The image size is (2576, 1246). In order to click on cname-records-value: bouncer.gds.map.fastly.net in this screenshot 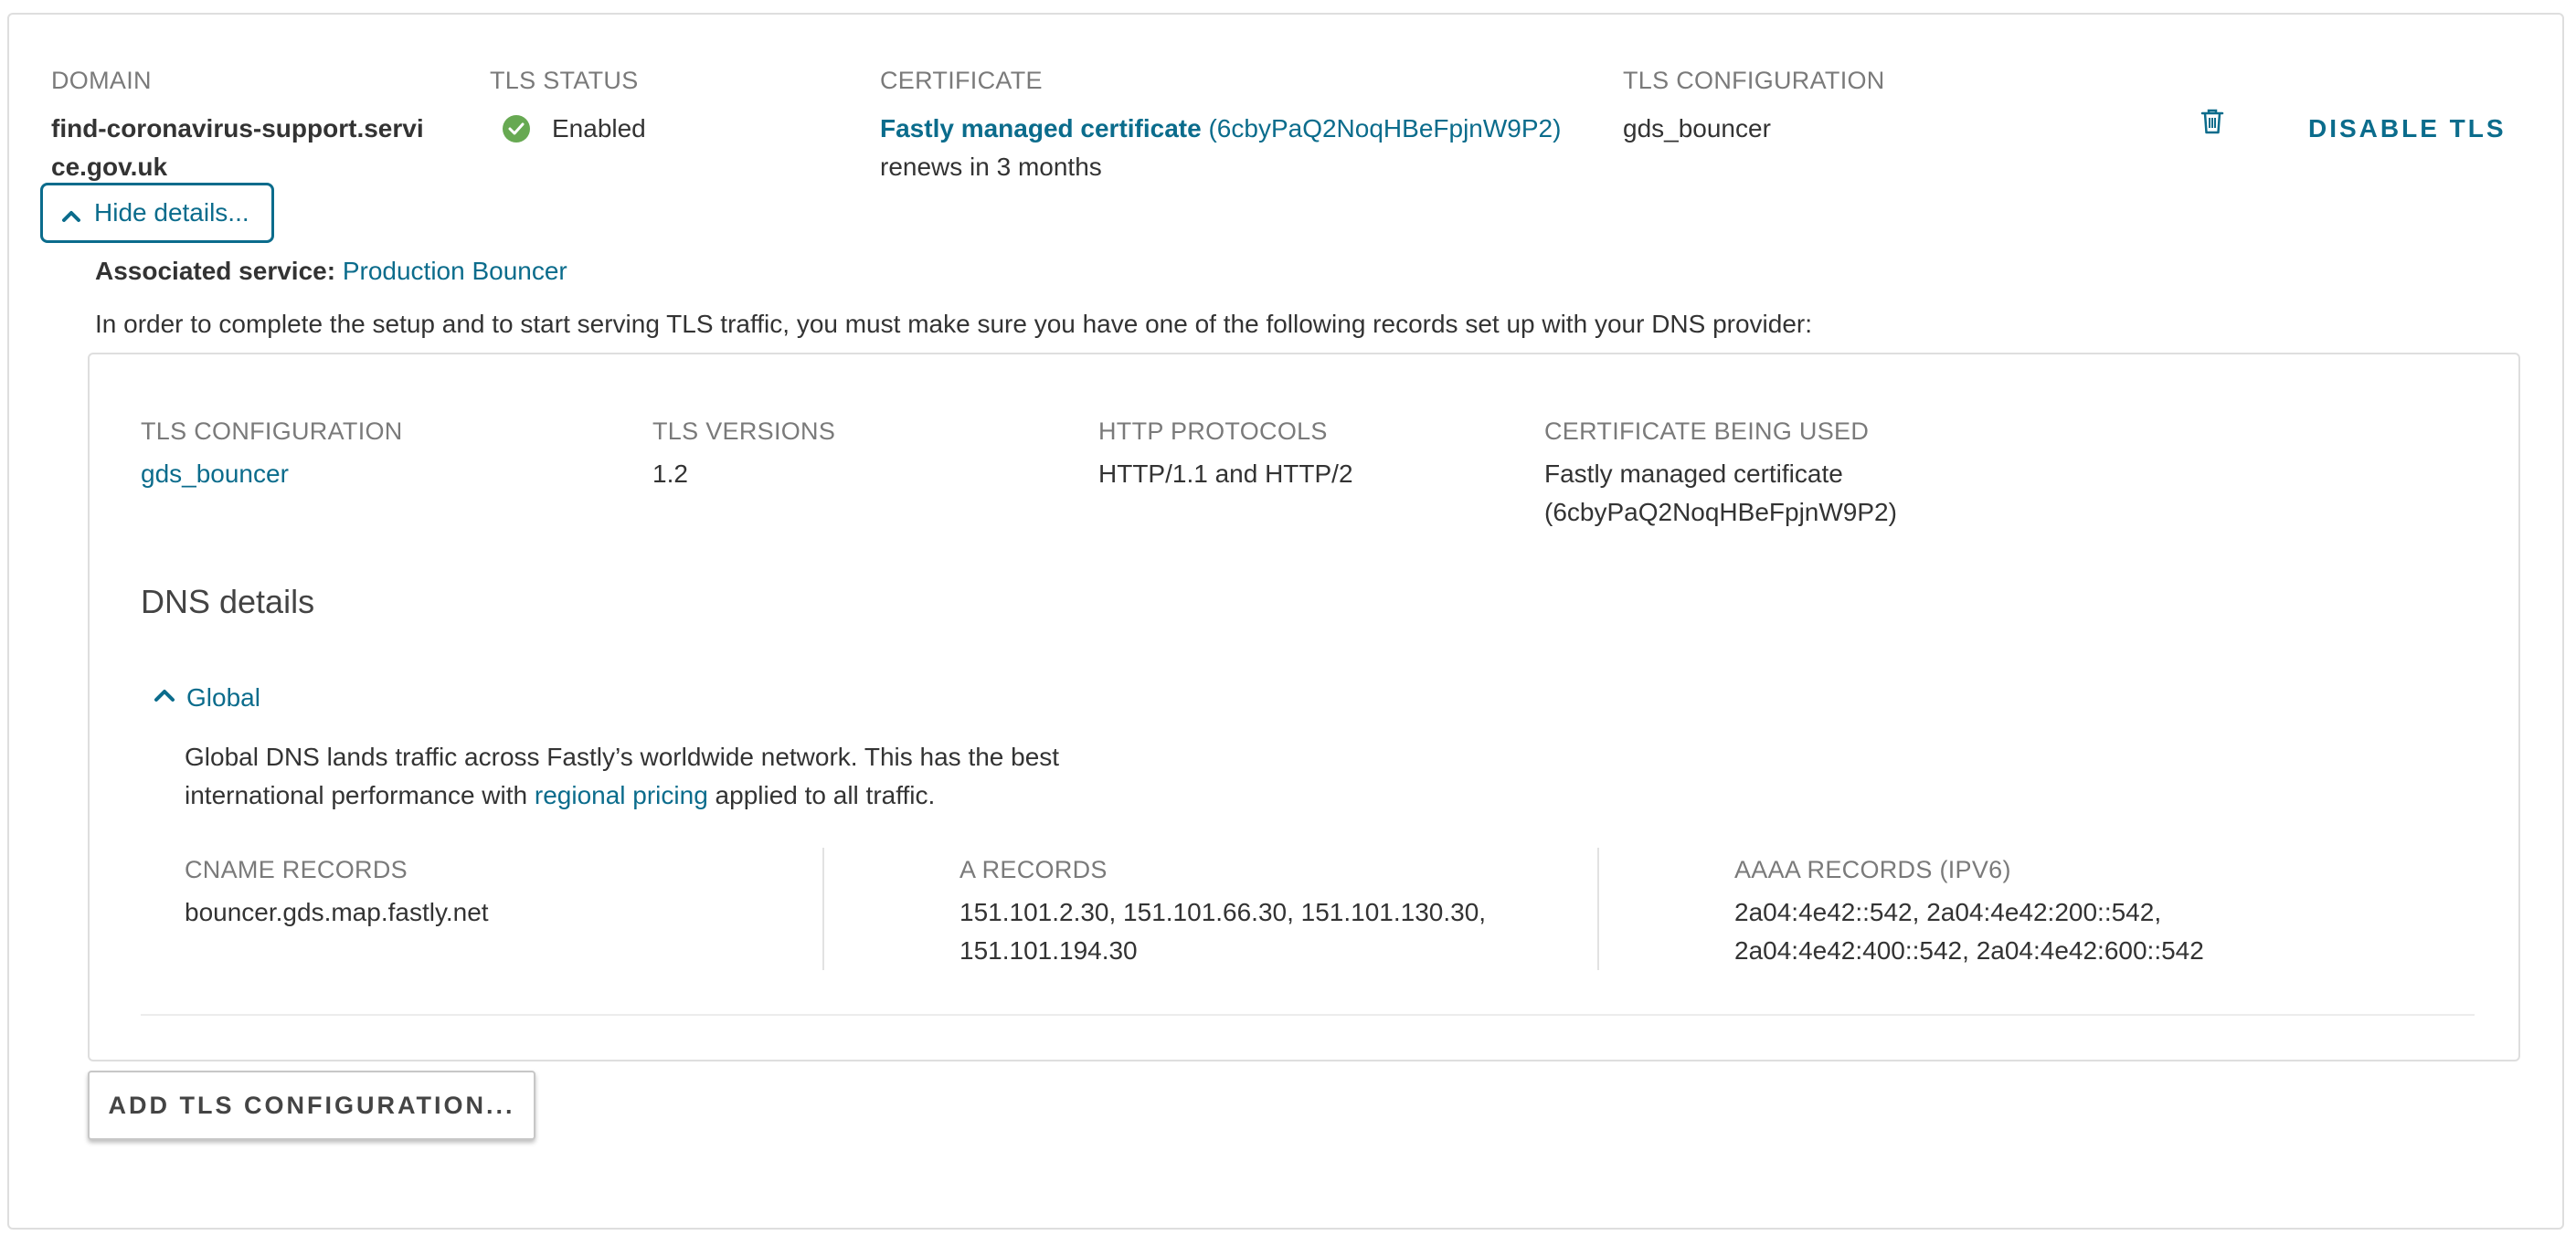, I will do `click(337, 912)`.